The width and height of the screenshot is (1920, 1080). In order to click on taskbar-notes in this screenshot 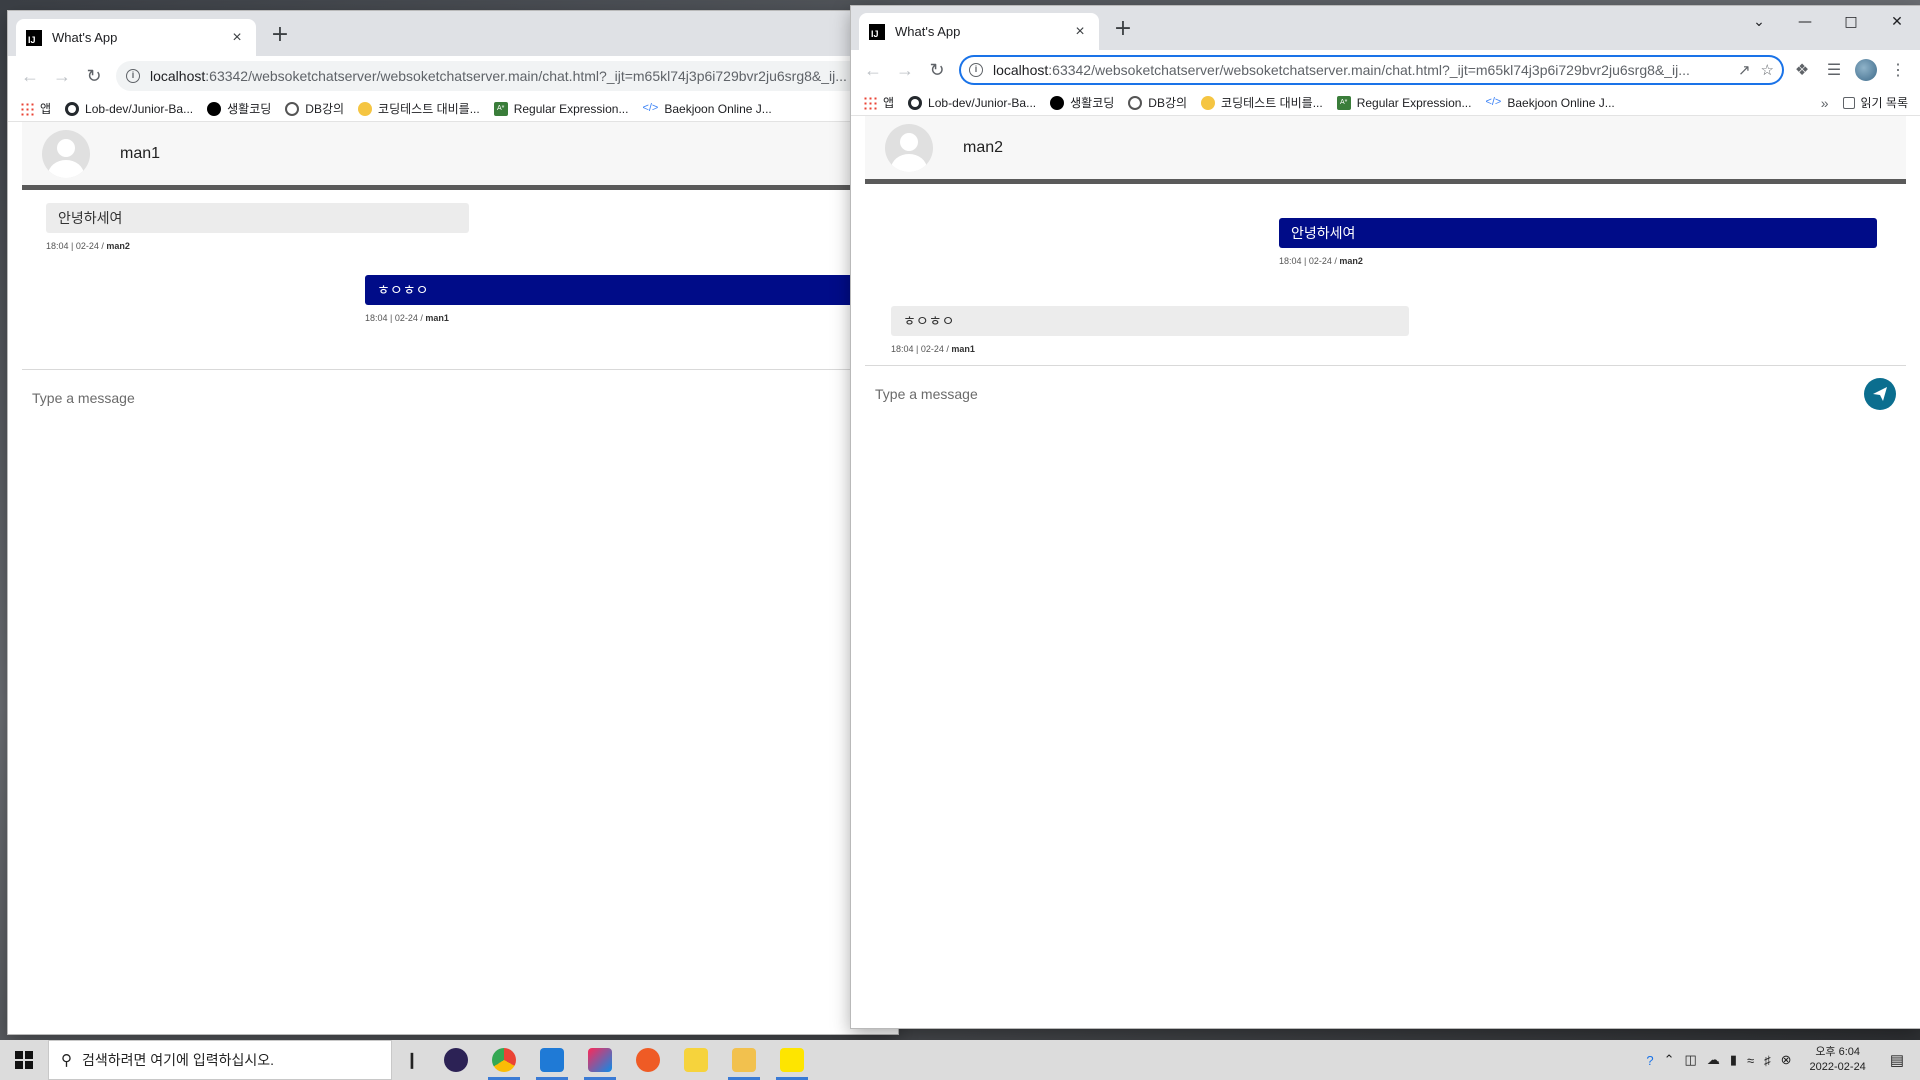, I will do `click(696, 1060)`.